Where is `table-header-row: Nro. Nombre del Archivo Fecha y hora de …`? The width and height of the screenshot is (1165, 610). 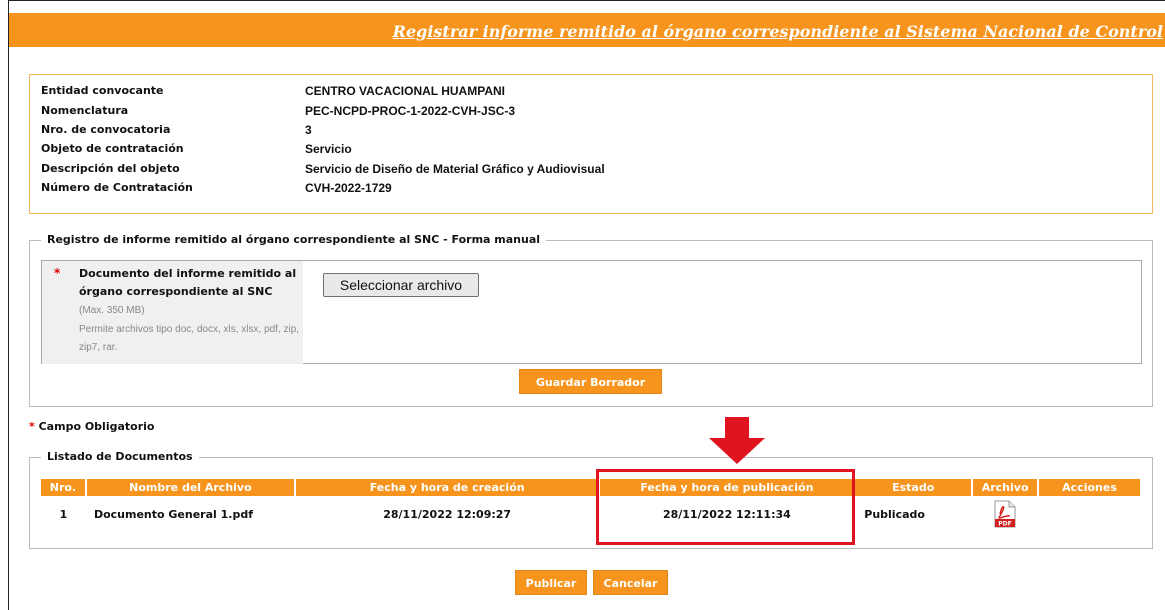 table-header-row: Nro. Nombre del Archivo Fecha y hora de … is located at coordinates (591, 487).